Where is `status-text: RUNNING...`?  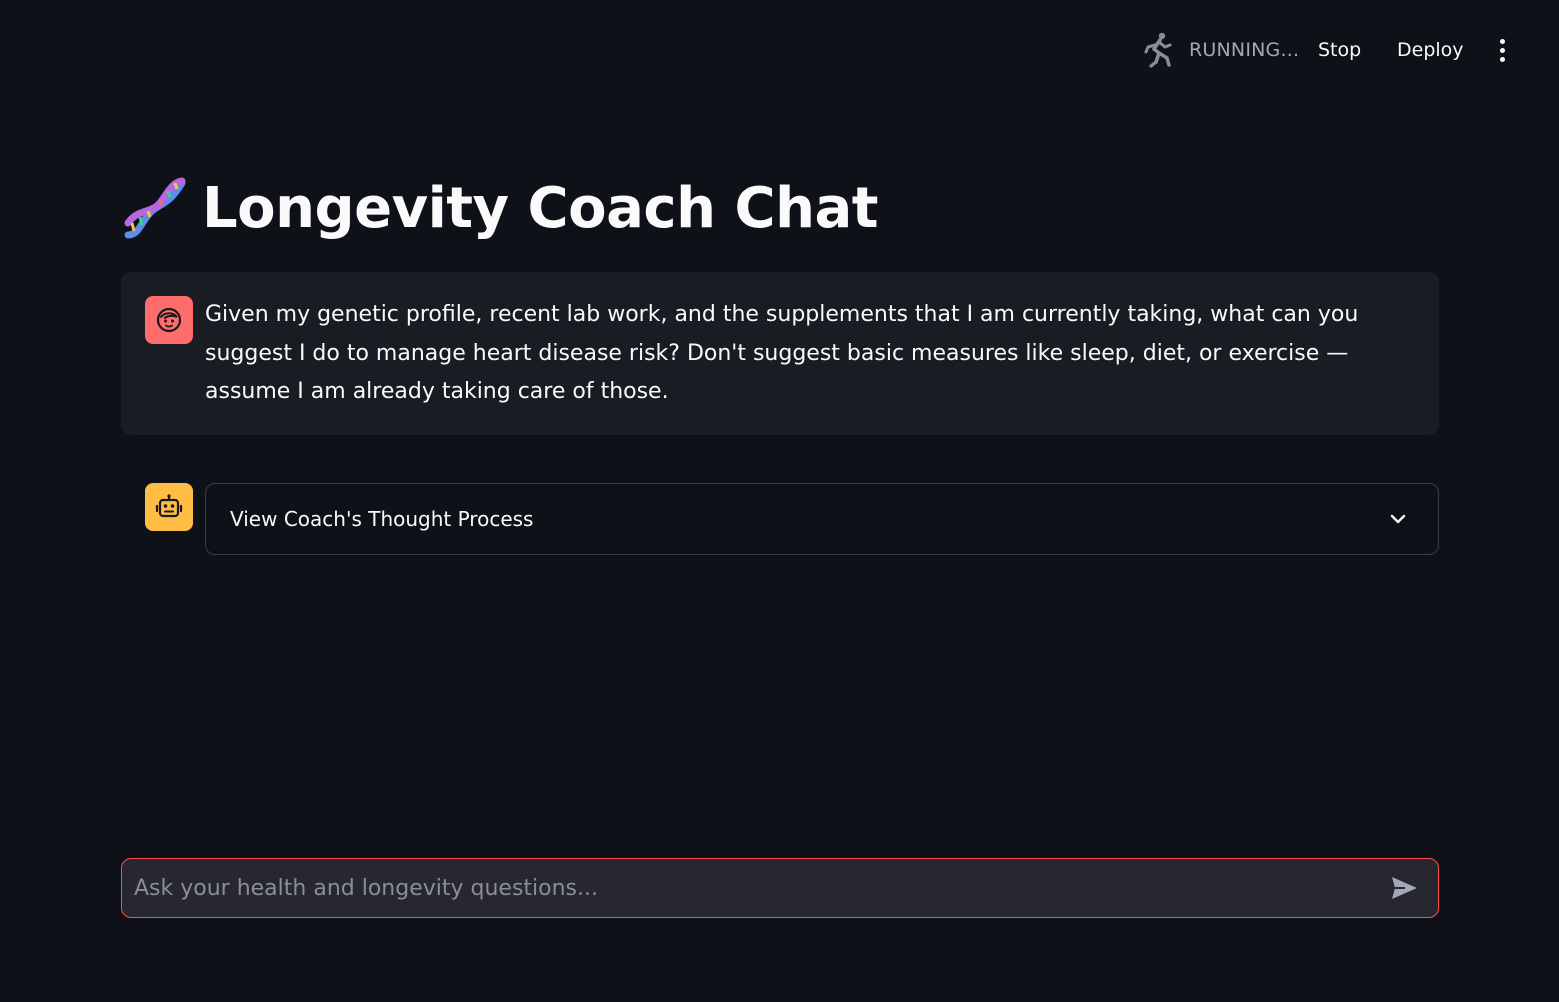 status-text: RUNNING... is located at coordinates (1244, 50).